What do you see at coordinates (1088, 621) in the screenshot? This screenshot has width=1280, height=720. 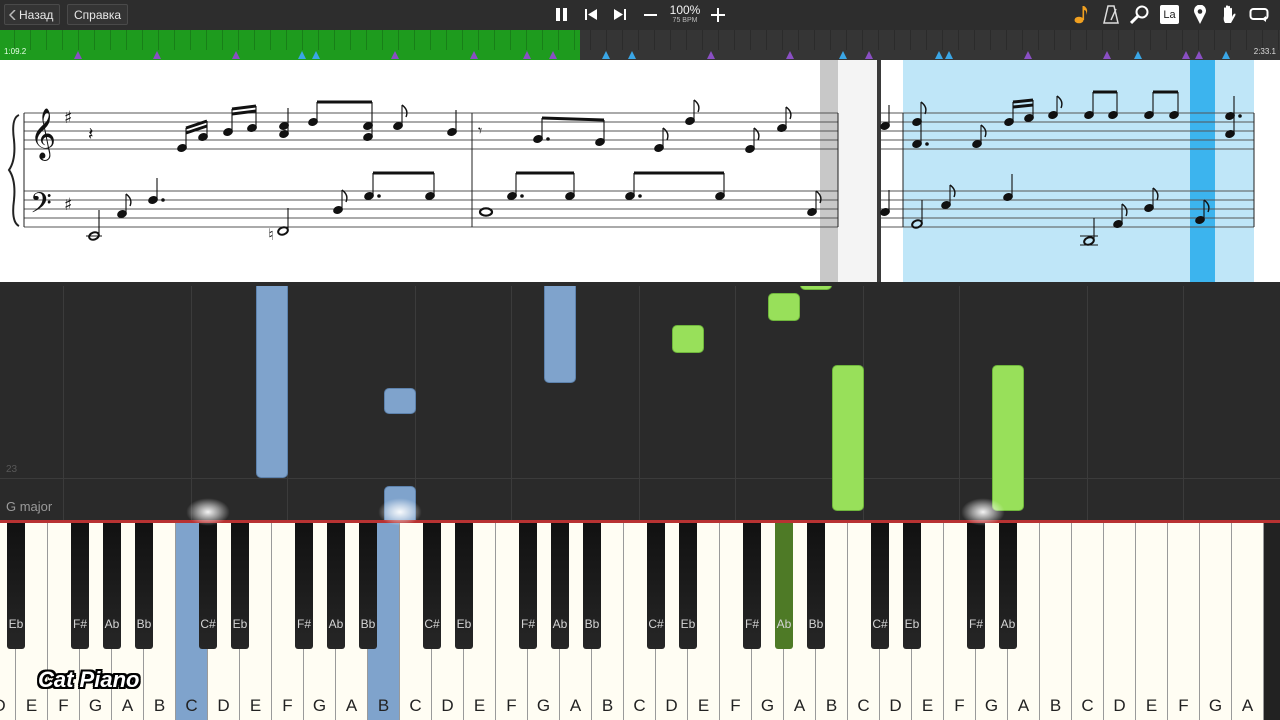 I see `white-key: C` at bounding box center [1088, 621].